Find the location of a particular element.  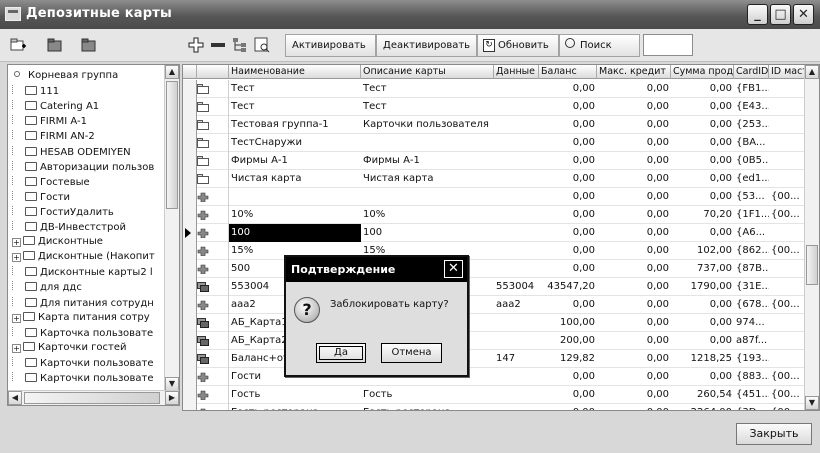

table-cell-sum: 1790,00 is located at coordinates (702, 287).